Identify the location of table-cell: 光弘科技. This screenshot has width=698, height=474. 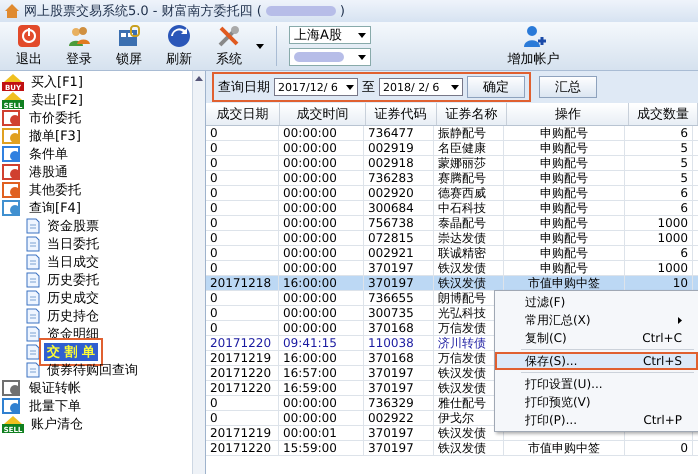
(462, 313).